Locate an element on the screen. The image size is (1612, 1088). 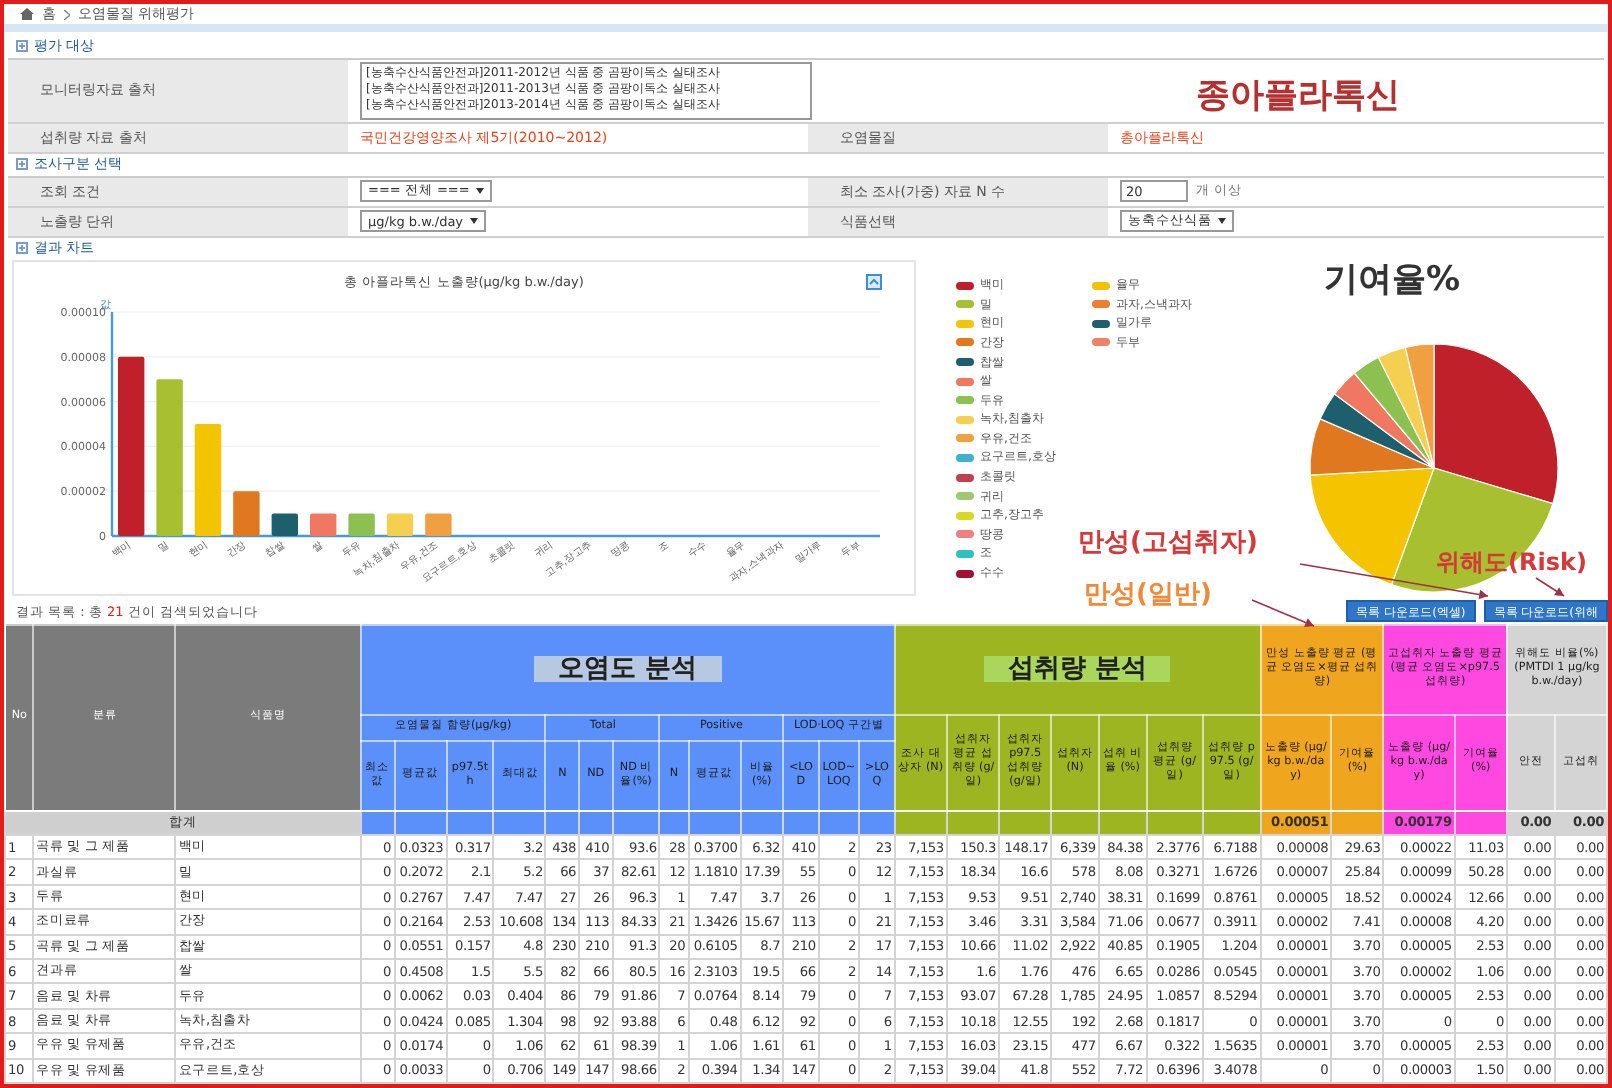
chevron-icon is located at coordinates (67, 14).